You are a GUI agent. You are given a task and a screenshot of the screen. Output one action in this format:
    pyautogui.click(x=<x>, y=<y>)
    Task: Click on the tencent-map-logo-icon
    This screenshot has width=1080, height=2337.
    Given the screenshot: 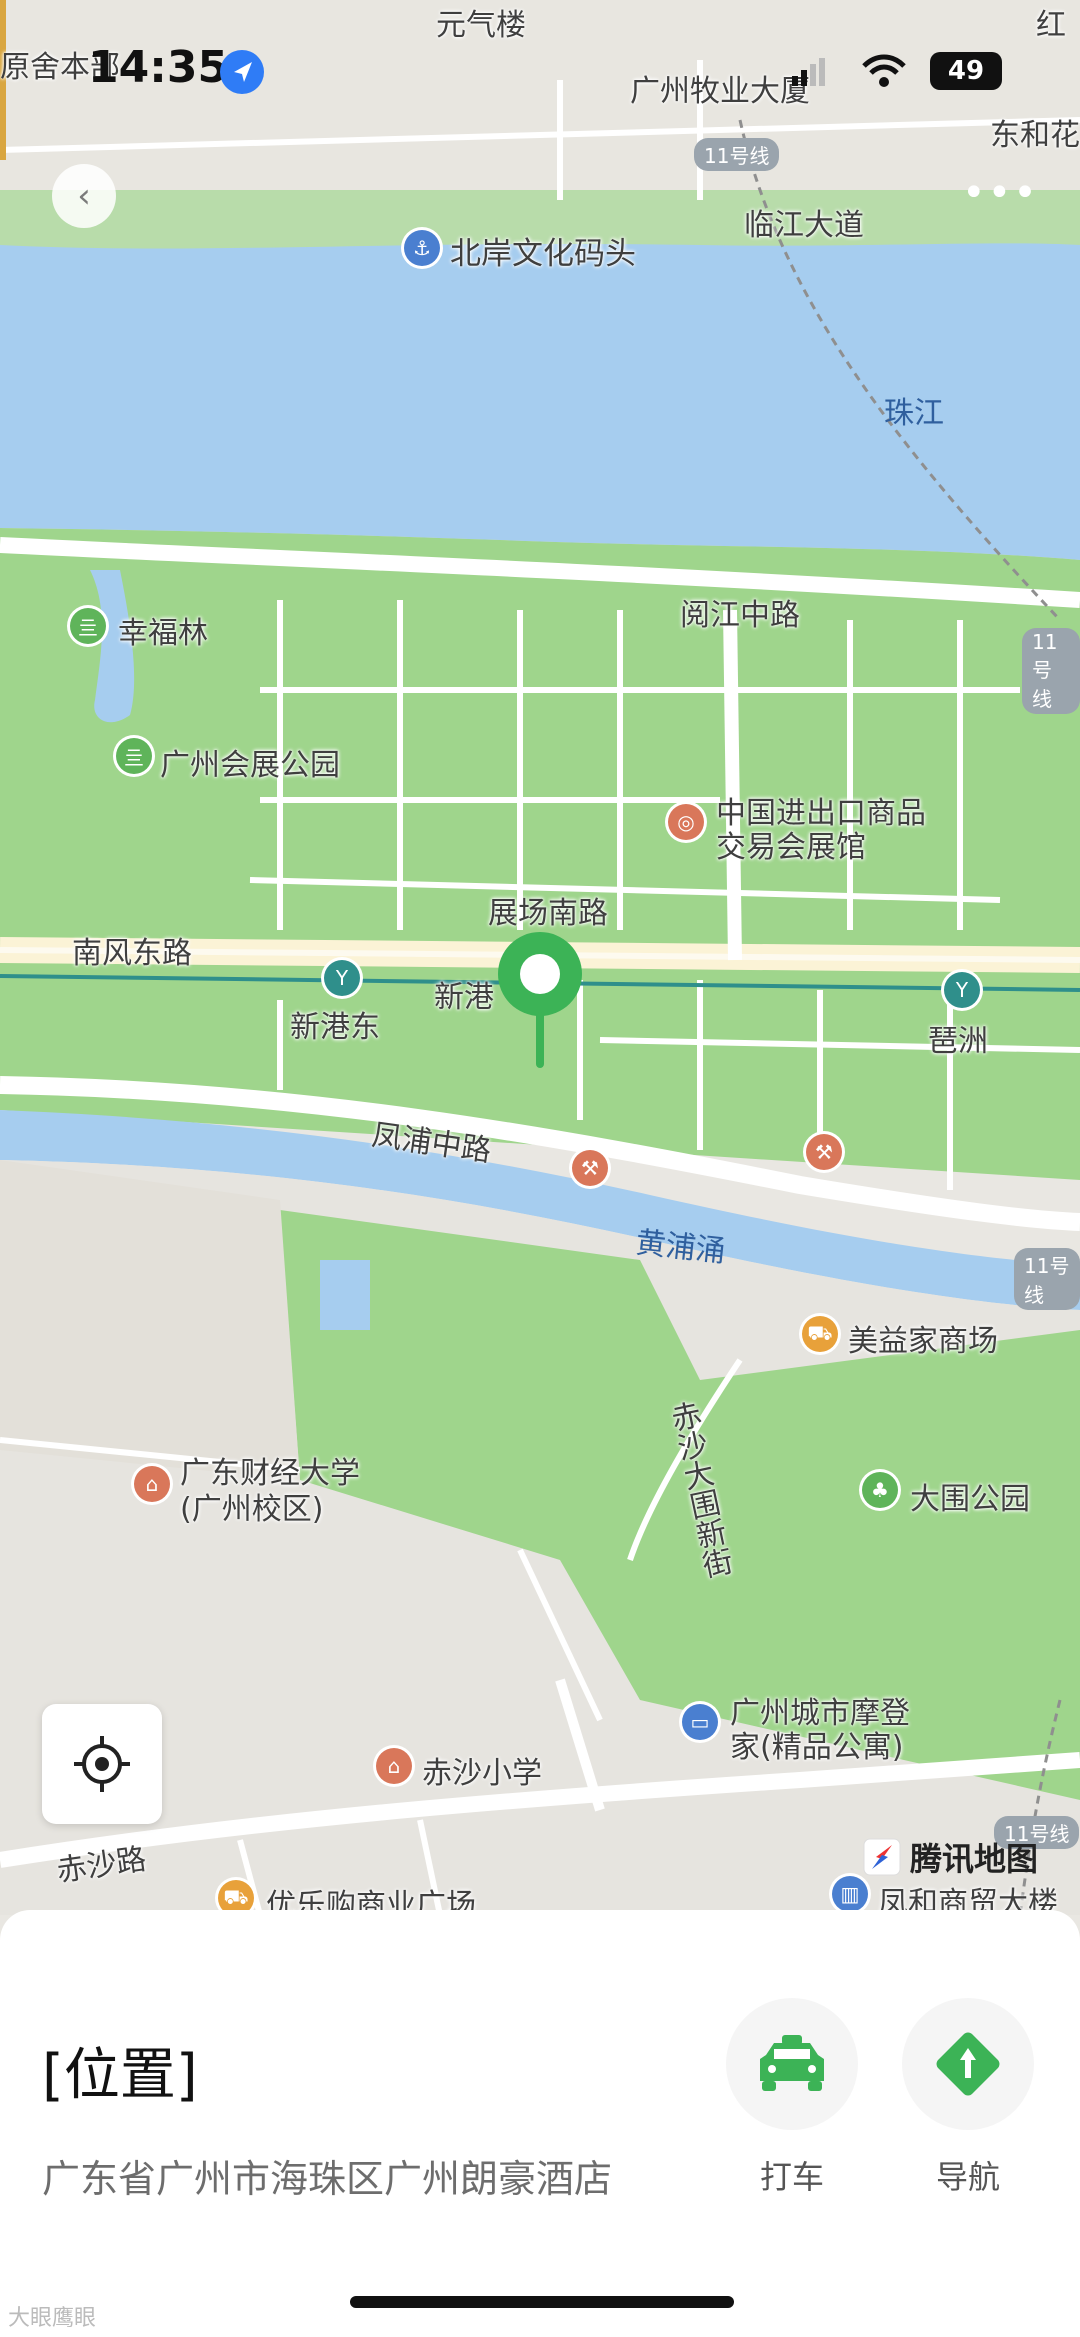 What is the action you would take?
    pyautogui.click(x=882, y=1857)
    